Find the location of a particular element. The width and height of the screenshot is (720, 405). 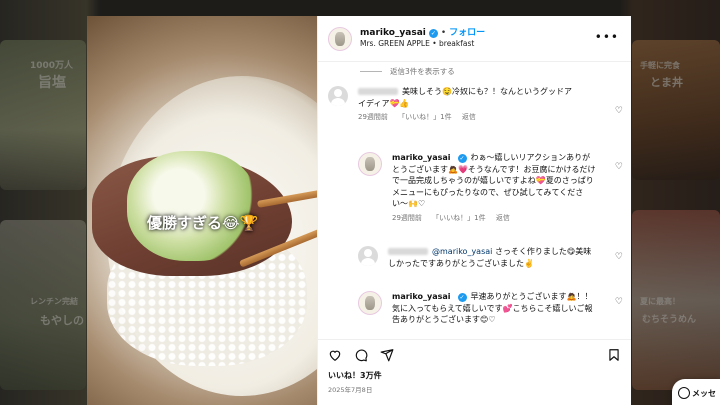

comment-bubble-icon is located at coordinates (361, 355).